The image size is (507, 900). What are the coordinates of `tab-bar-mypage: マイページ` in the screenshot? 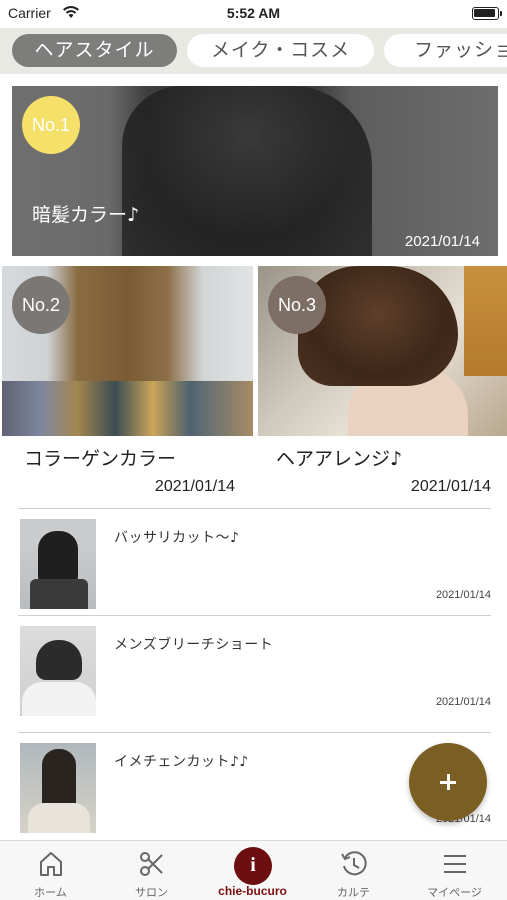 It's located at (454, 870).